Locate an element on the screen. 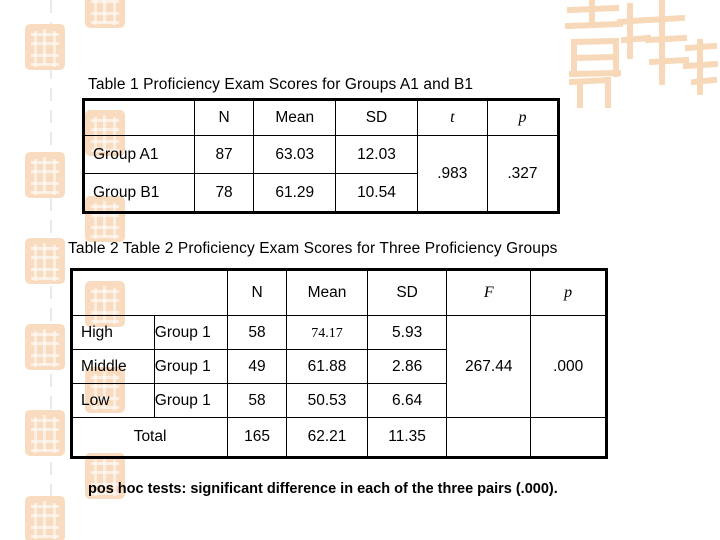 The height and width of the screenshot is (540, 720). table2-header-p: p is located at coordinates (568, 292).